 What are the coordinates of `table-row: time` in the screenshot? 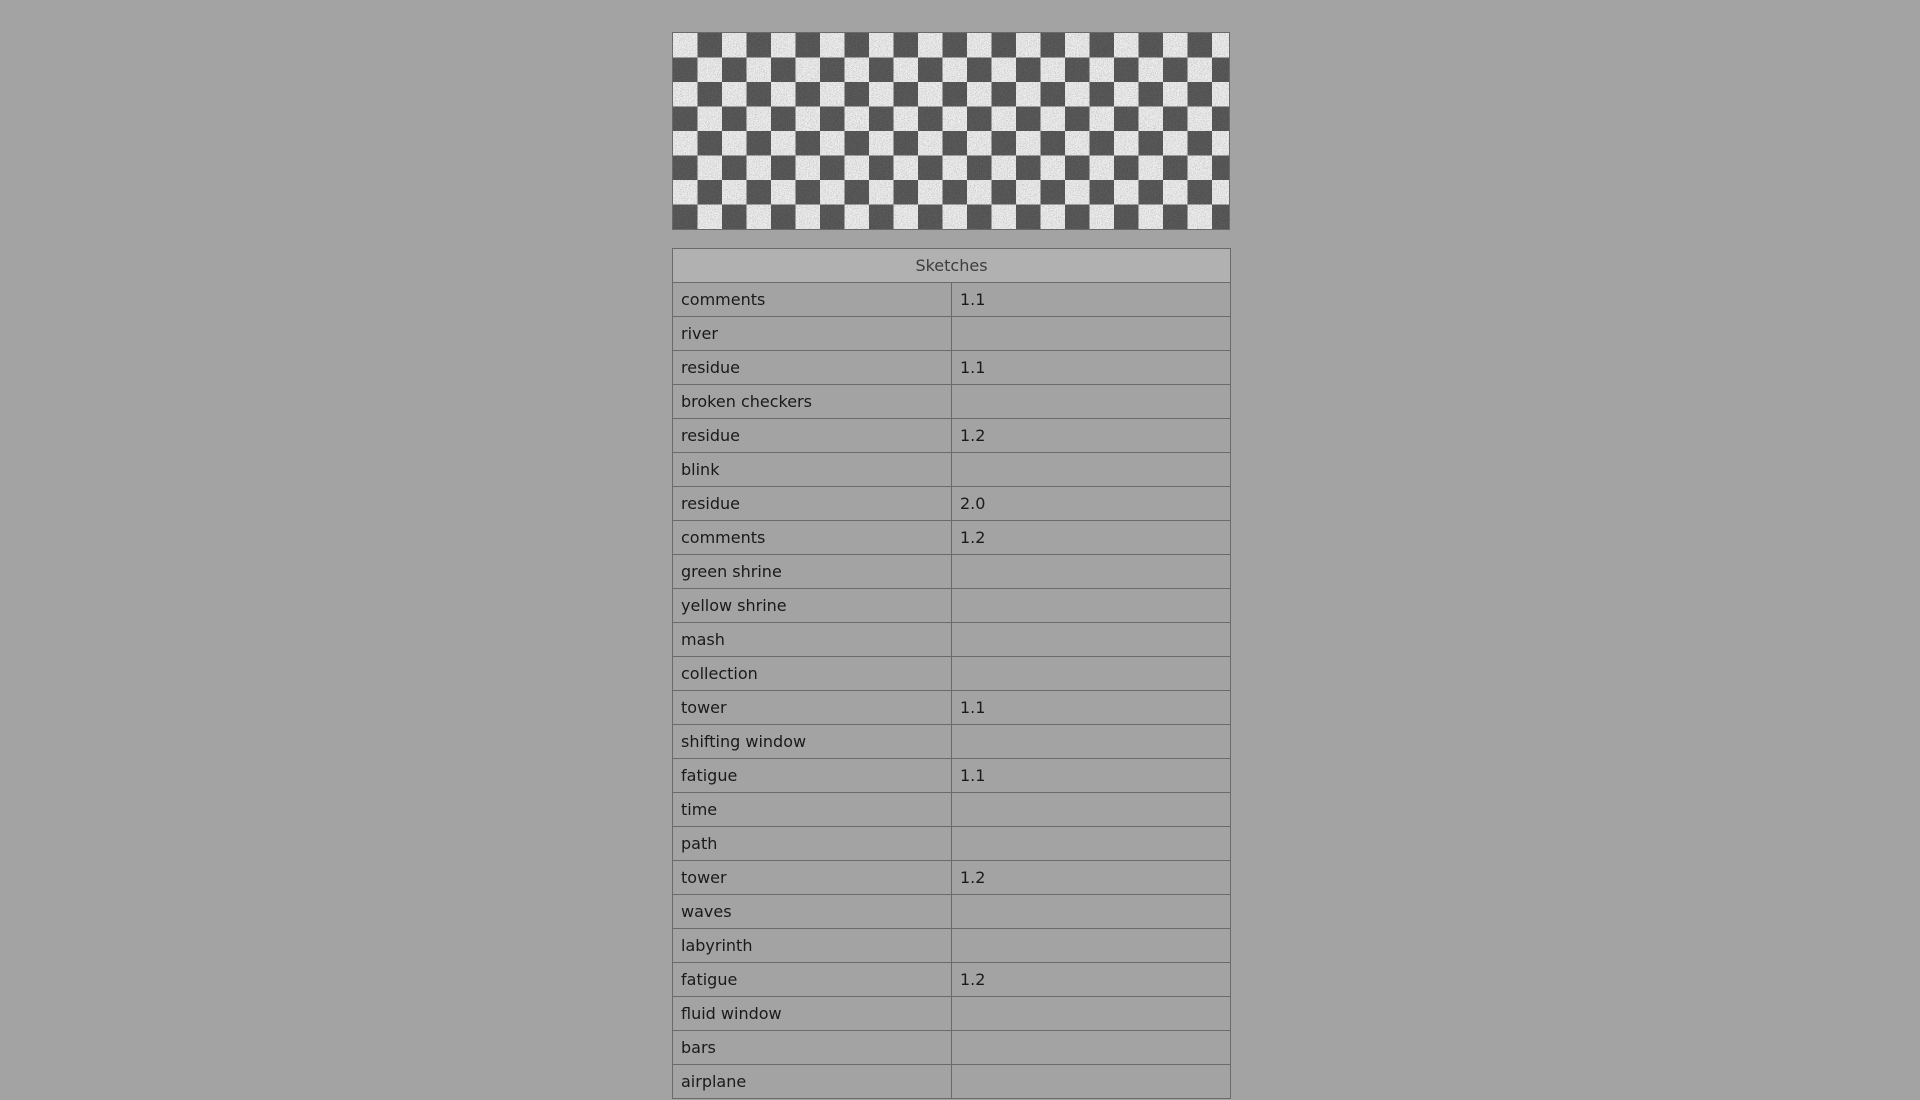 It's located at (951, 809).